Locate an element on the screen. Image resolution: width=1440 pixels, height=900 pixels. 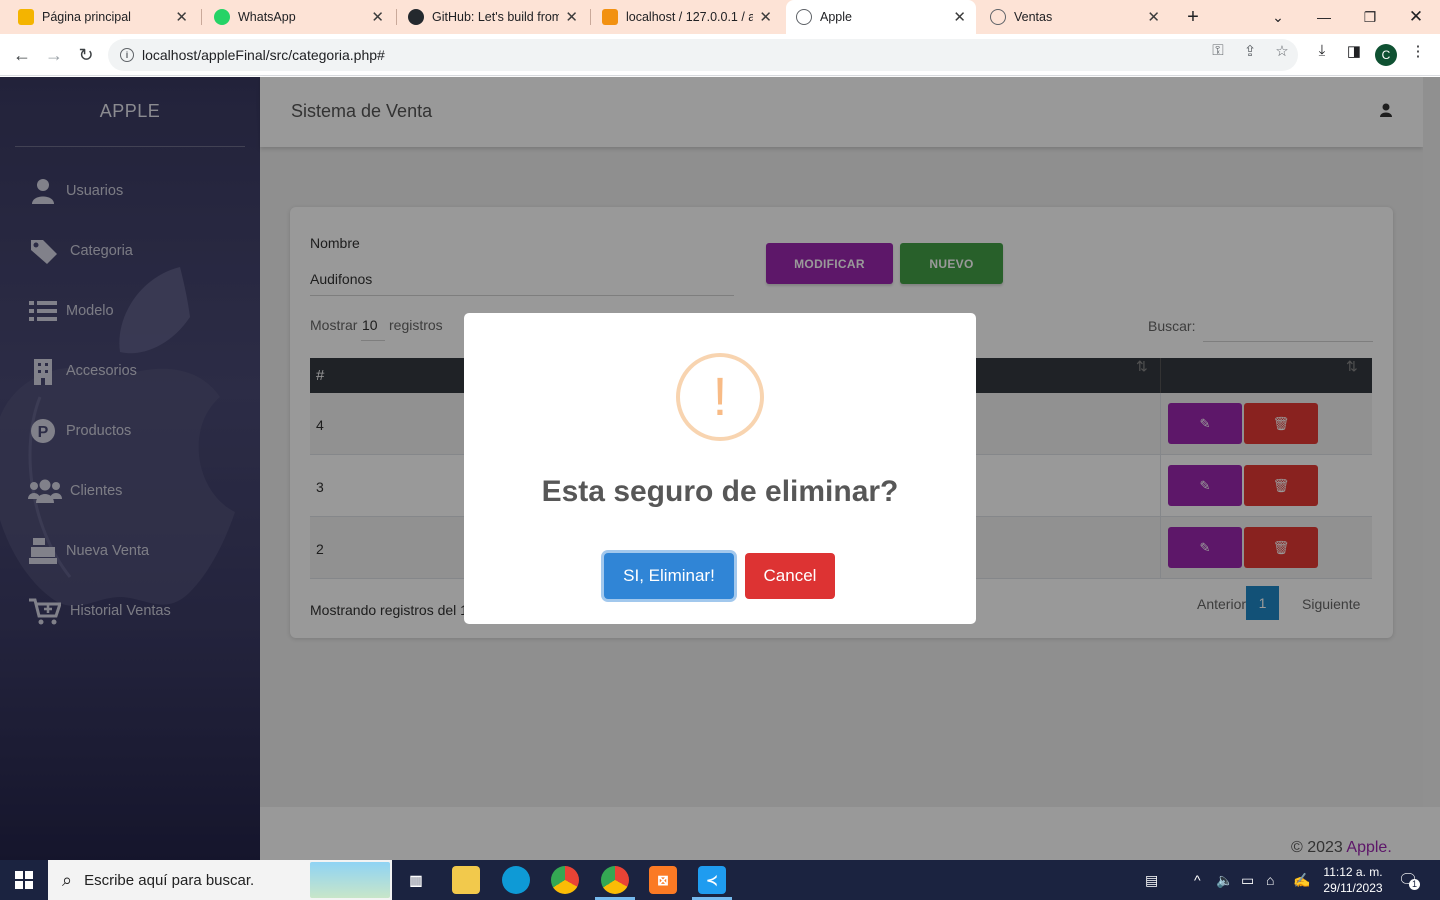
key-icon: ⚿ is located at coordinates (1218, 50).